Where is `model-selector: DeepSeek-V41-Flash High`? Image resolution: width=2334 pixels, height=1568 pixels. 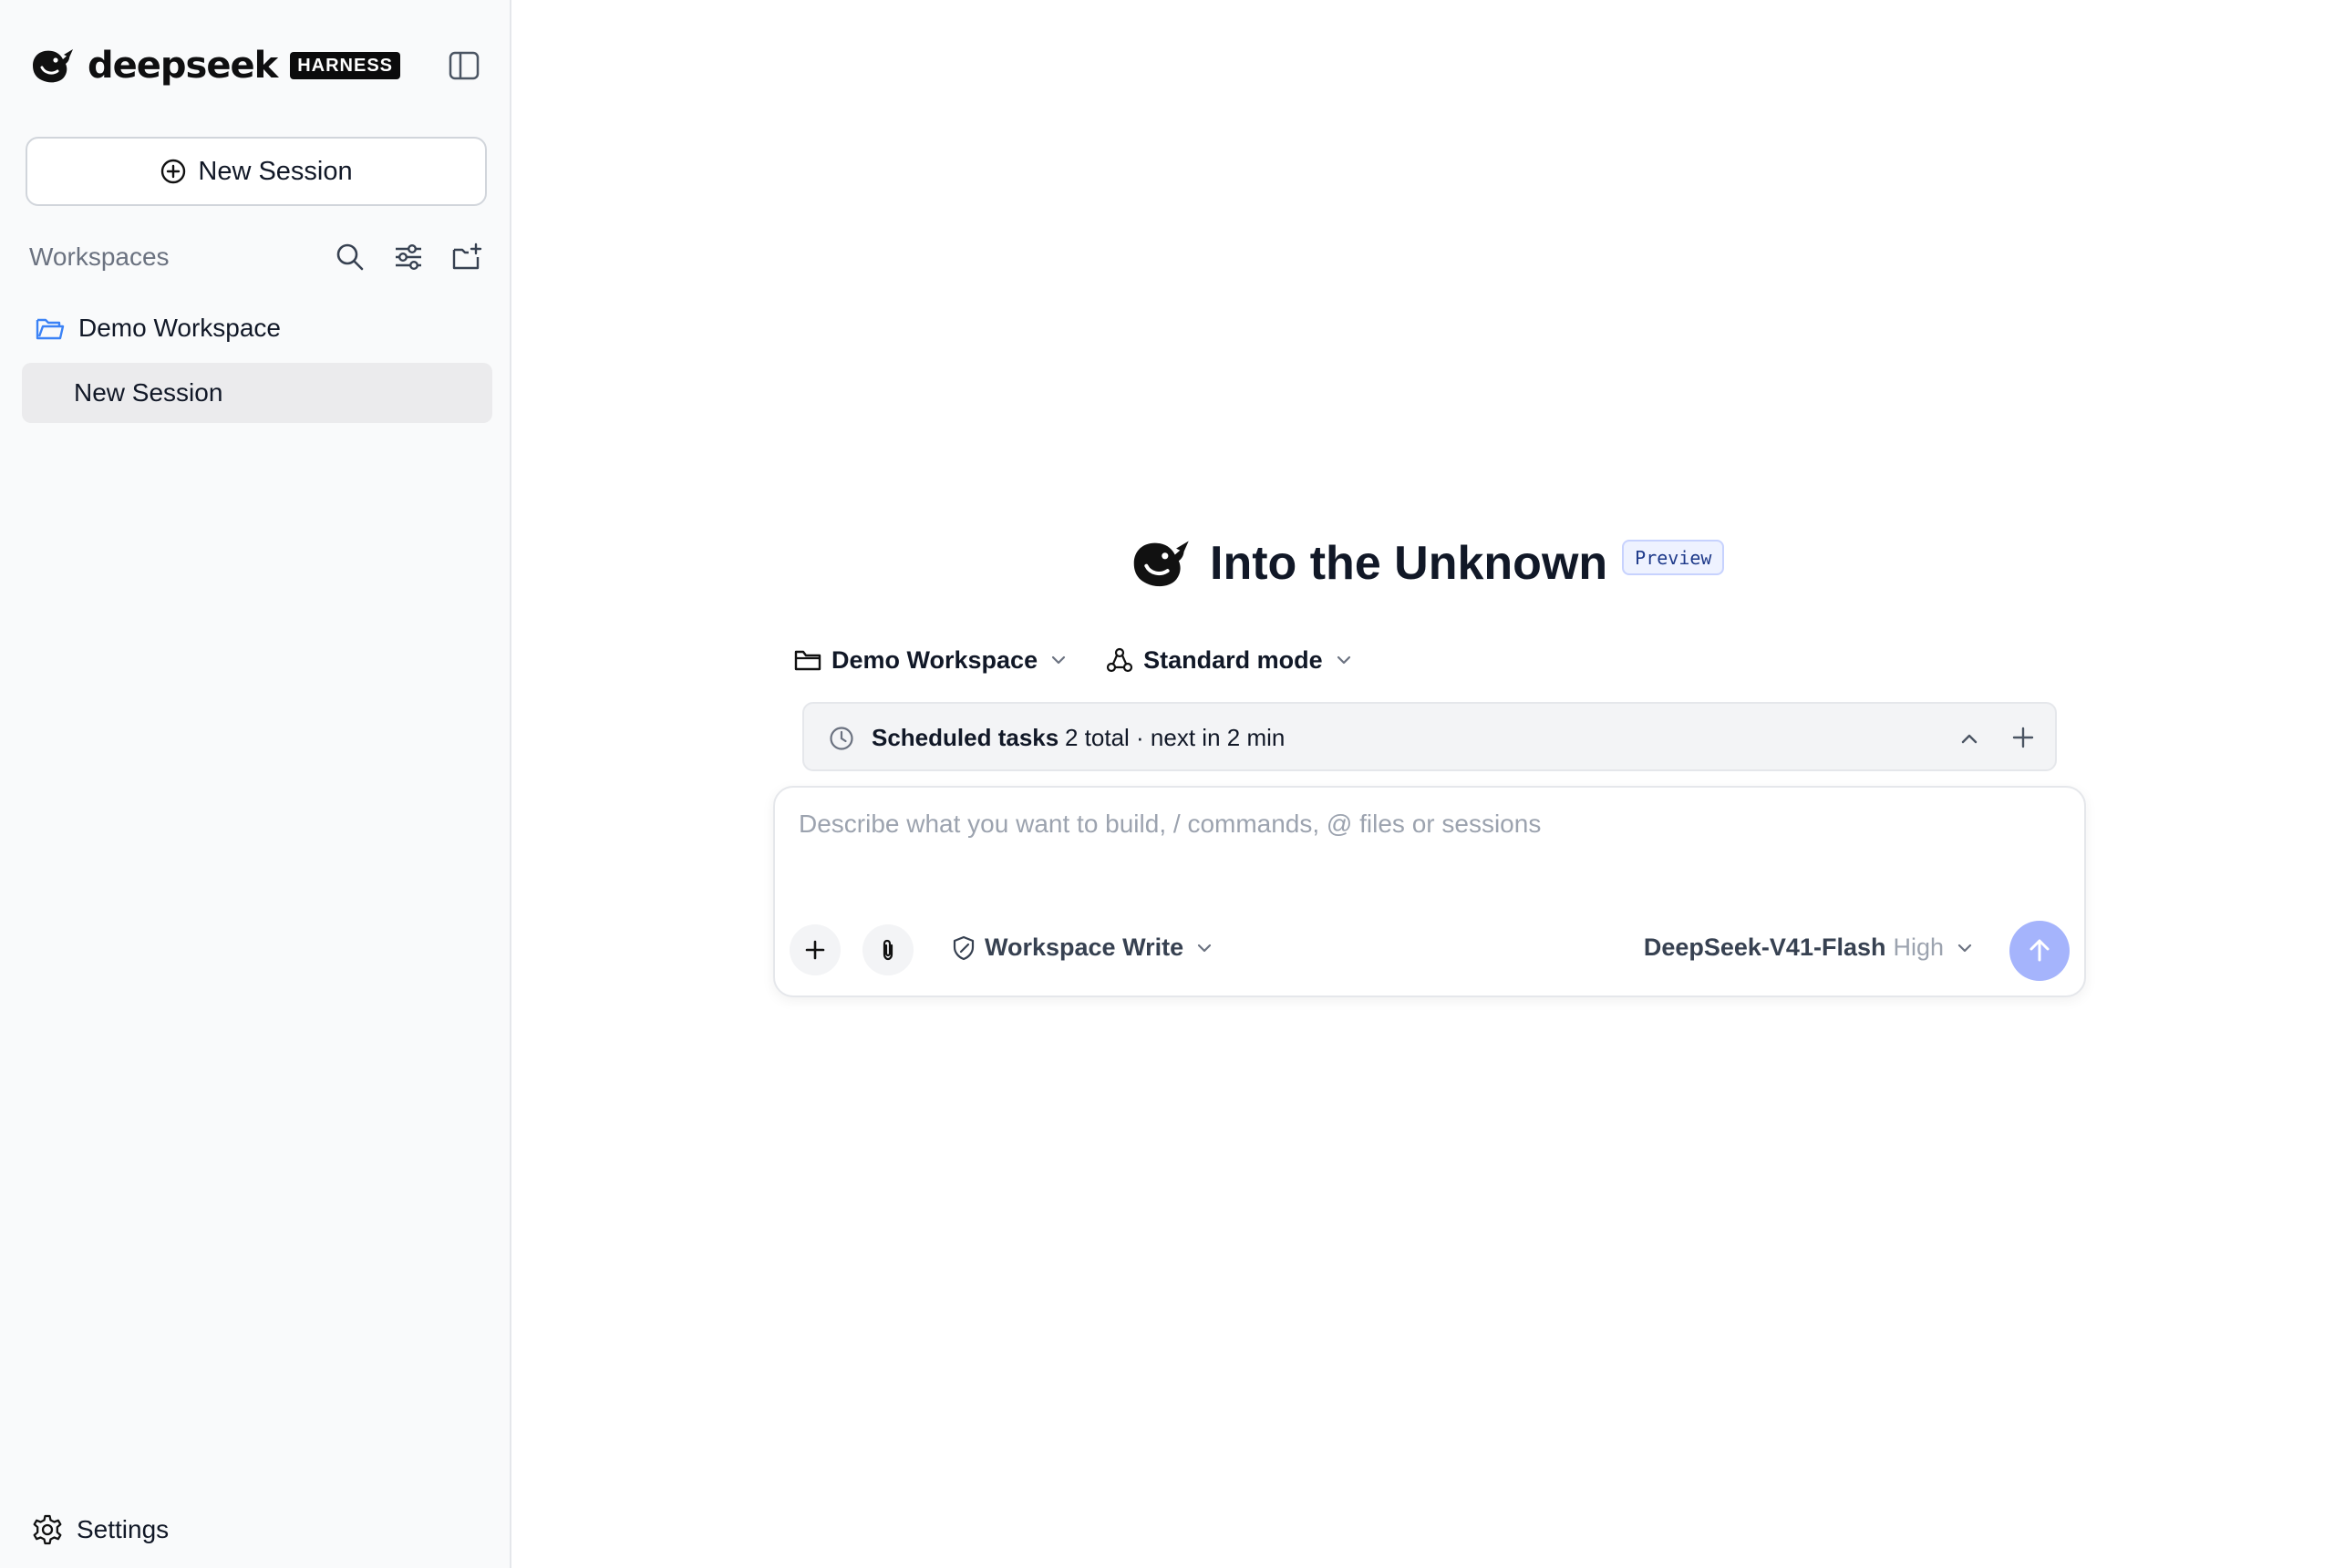
model-selector: DeepSeek-V41-Flash High is located at coordinates (1810, 948).